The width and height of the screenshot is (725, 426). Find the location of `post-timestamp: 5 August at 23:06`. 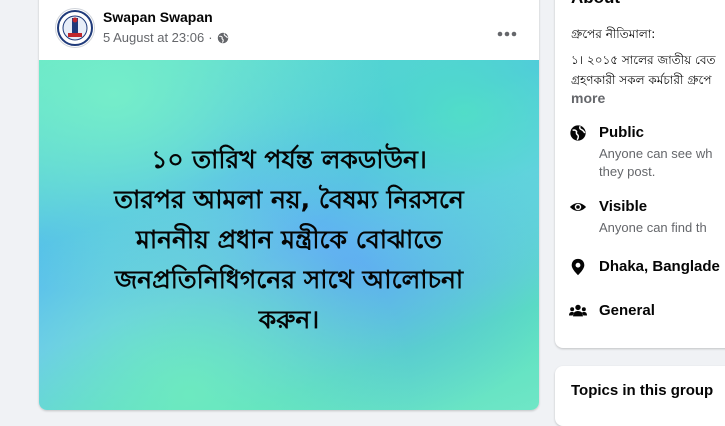

post-timestamp: 5 August at 23:06 is located at coordinates (153, 37).